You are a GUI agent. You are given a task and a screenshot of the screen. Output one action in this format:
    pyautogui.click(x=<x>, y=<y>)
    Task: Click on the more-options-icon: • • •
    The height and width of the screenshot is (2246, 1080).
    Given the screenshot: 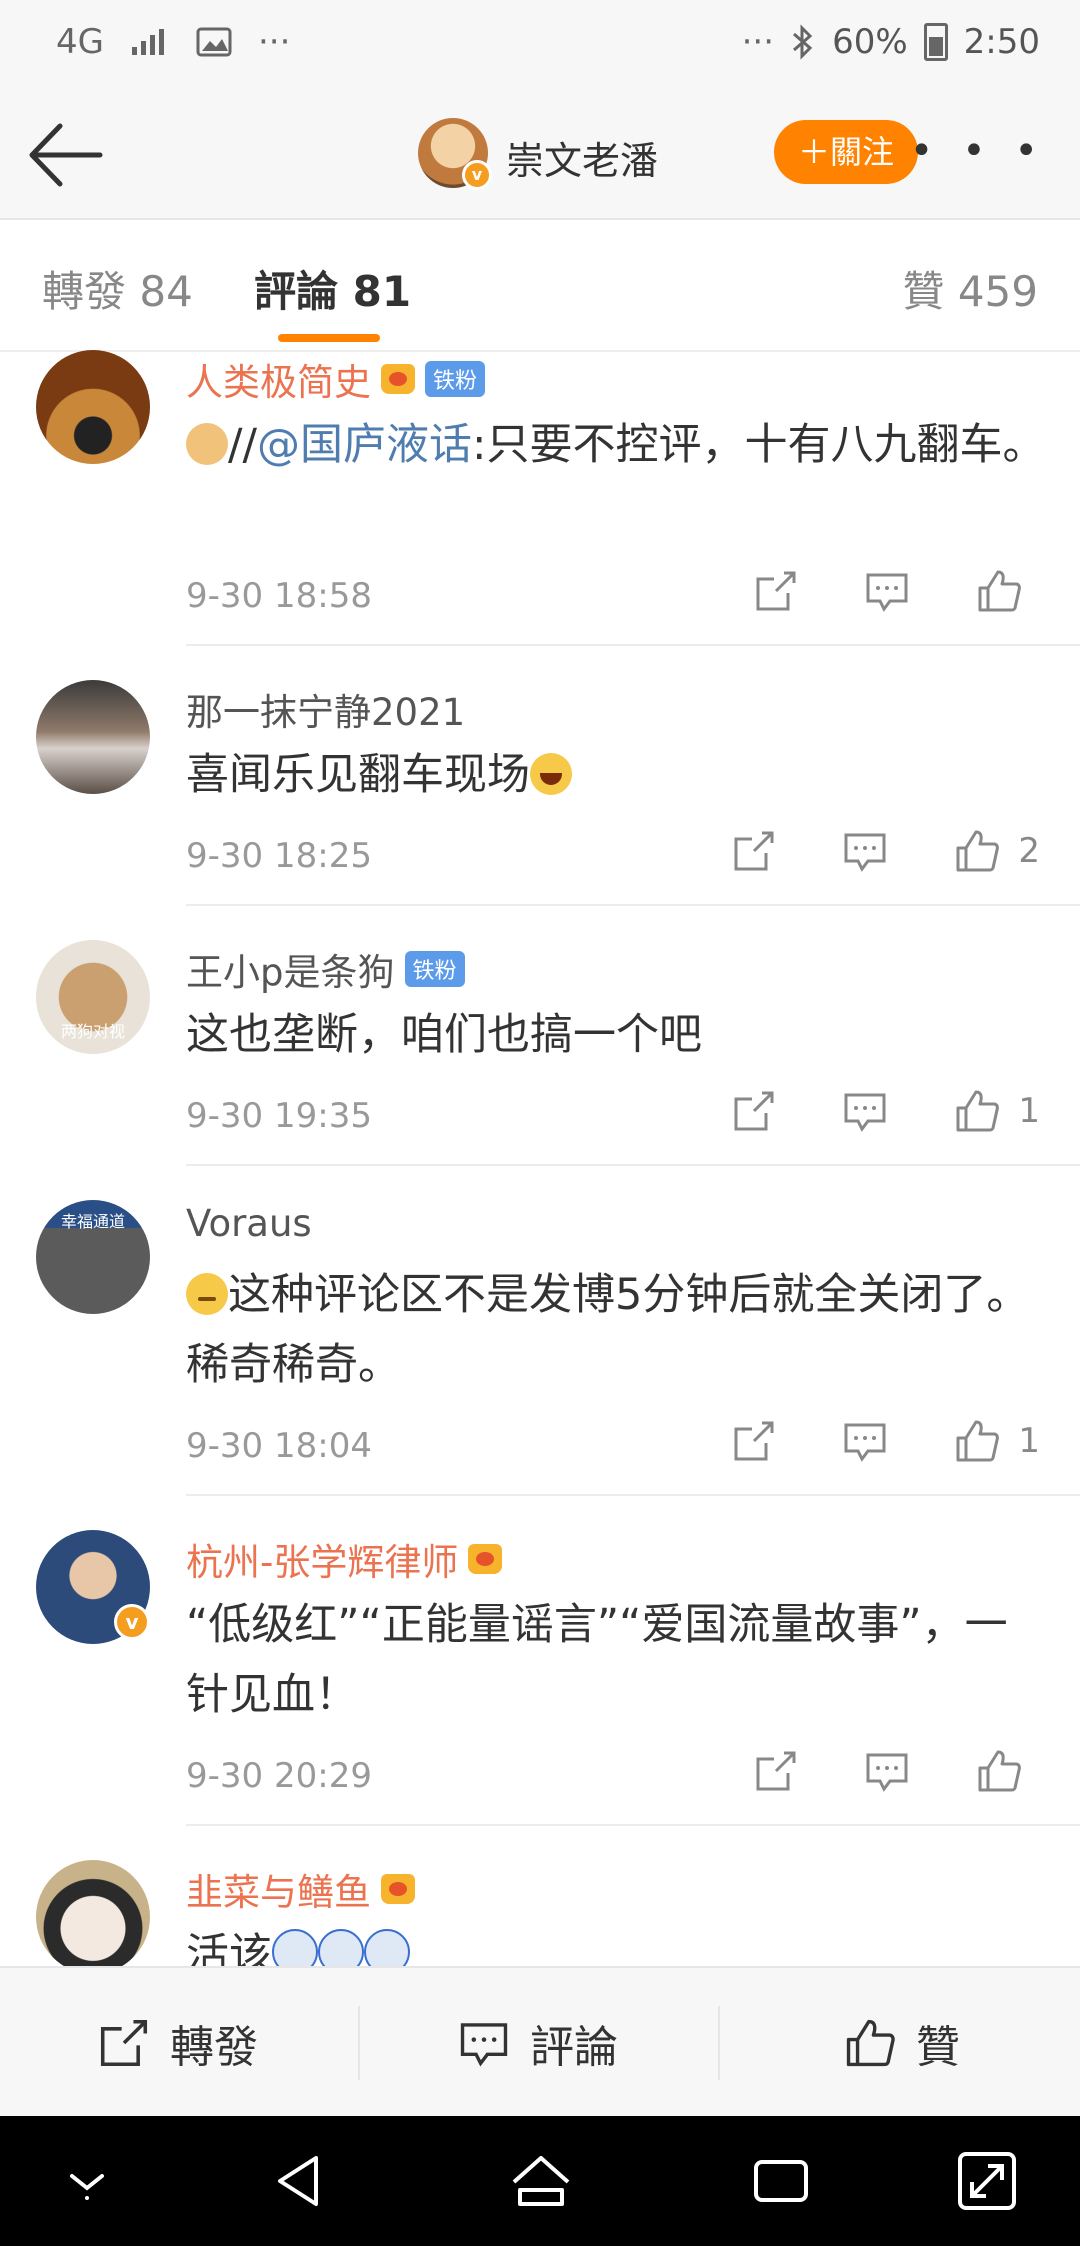 What is the action you would take?
    pyautogui.click(x=978, y=151)
    